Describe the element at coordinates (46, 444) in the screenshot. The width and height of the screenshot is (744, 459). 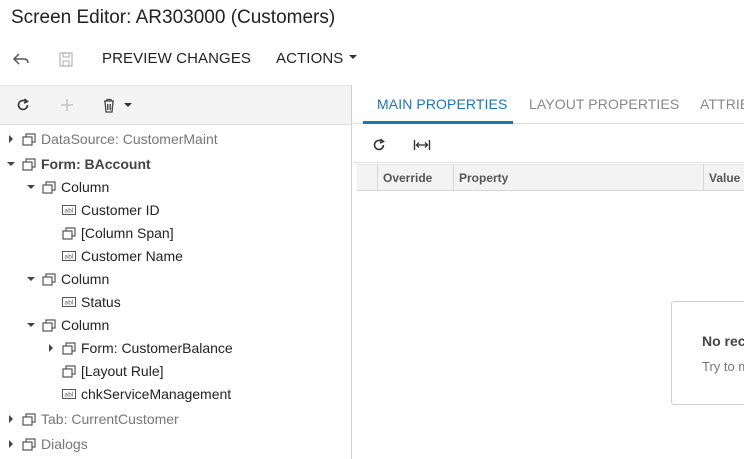
I see `tree-node-dialogs: Dialogs` at that location.